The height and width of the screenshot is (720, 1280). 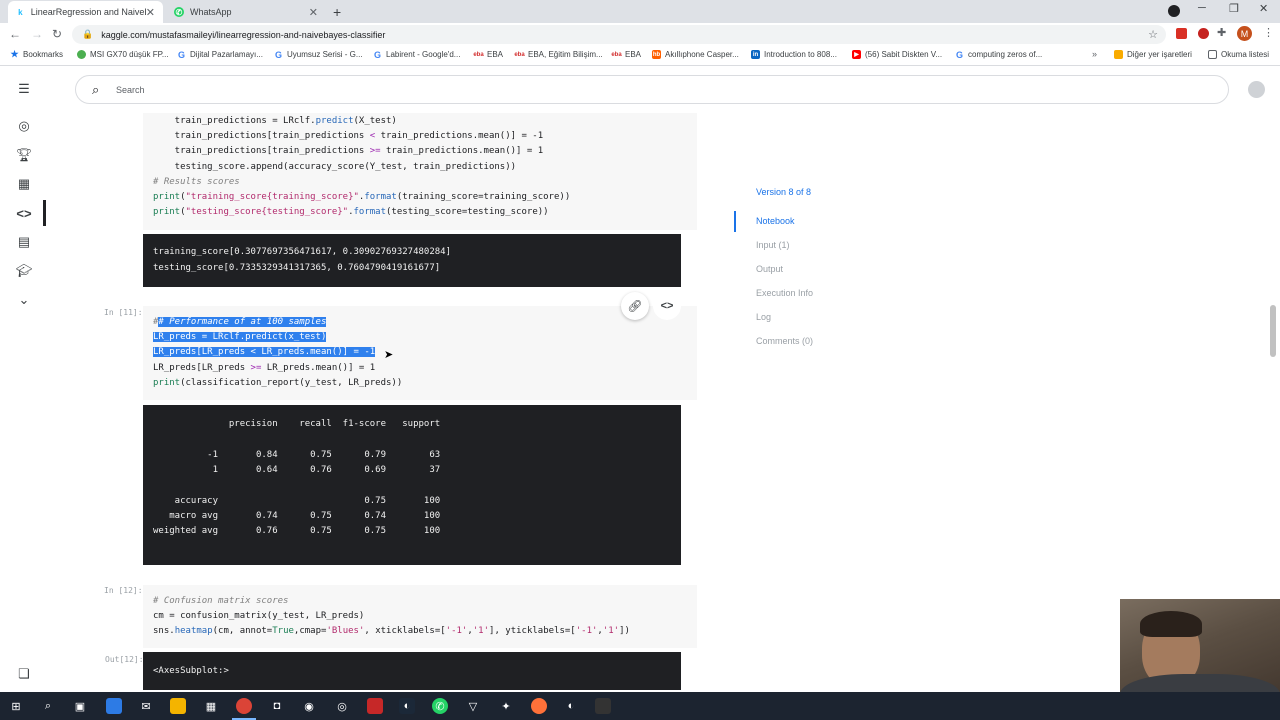 What do you see at coordinates (246, 12) in the screenshot?
I see `tab-whatsapp: ✆ WhatsApp ✕` at bounding box center [246, 12].